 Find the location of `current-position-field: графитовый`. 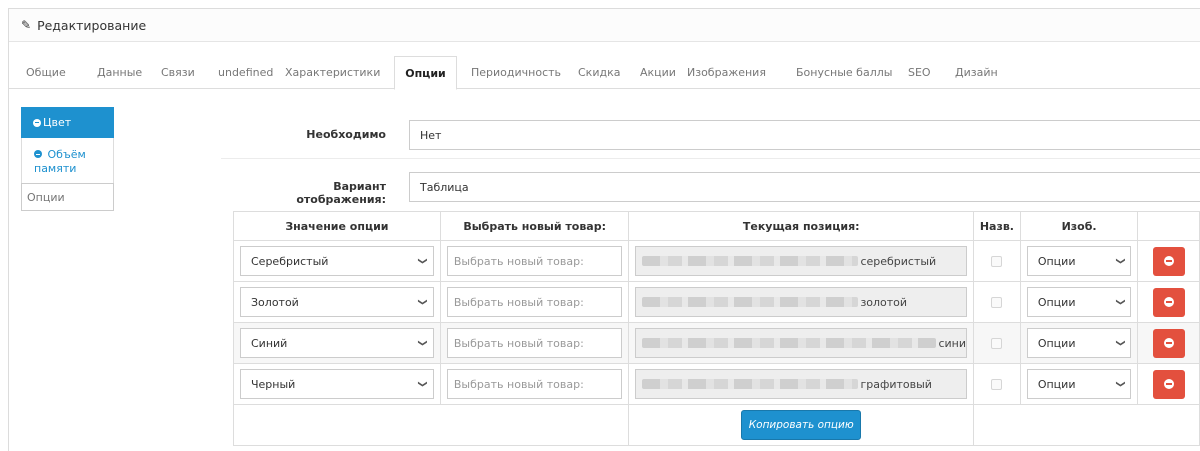

current-position-field: графитовый is located at coordinates (801, 384).